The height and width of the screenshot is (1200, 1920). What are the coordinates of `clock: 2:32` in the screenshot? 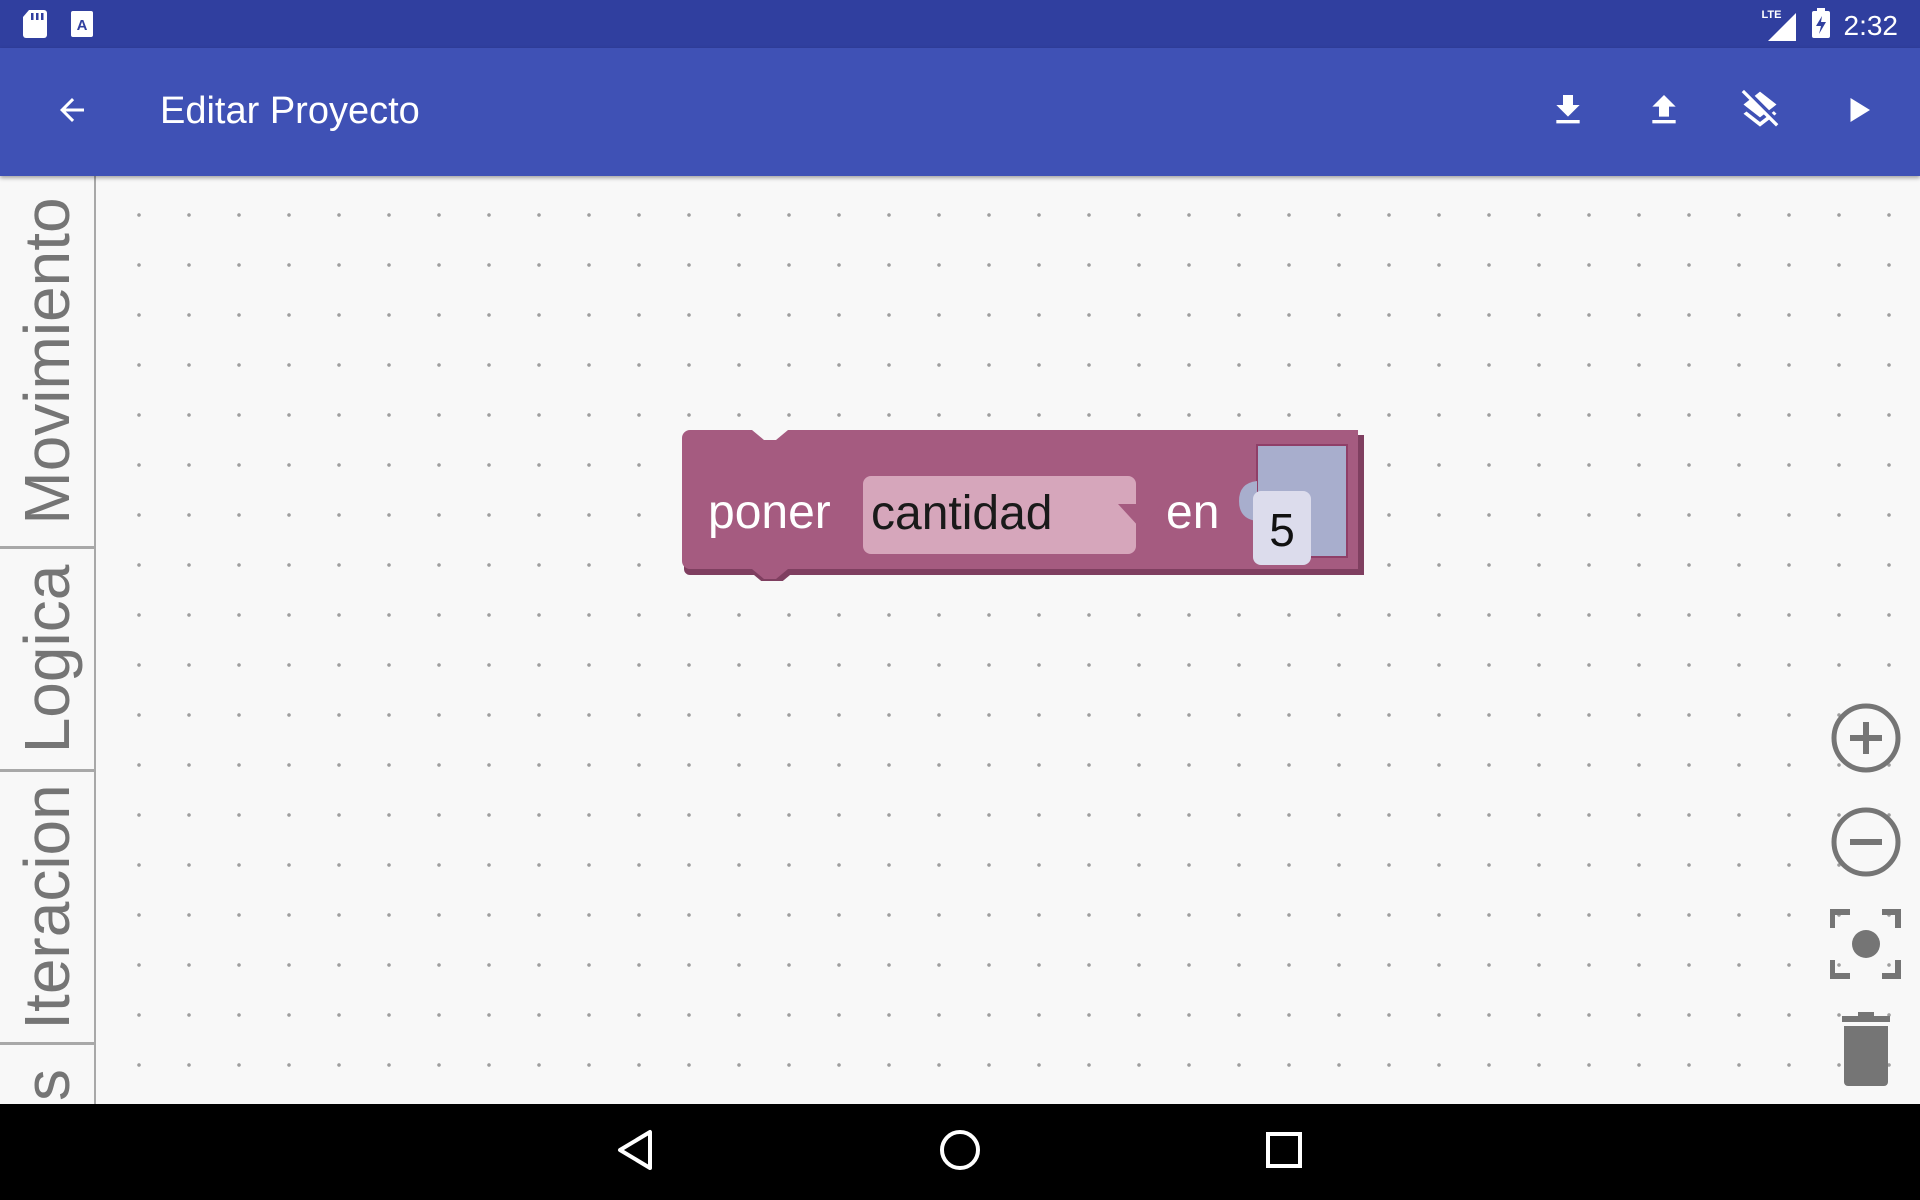 It's located at (1871, 25).